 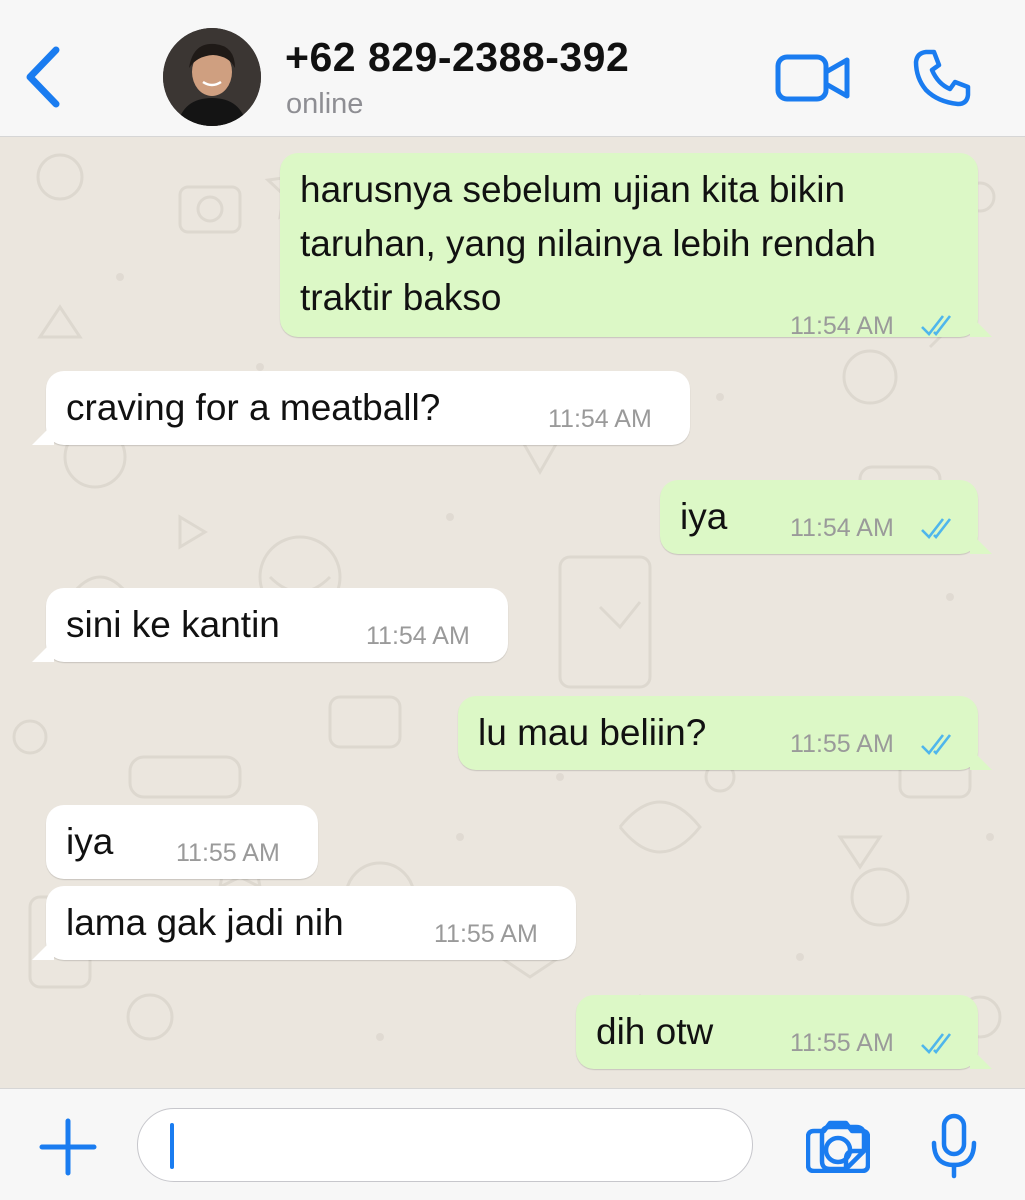 I want to click on message-bubble-incoming: iya 11:55 AM, so click(x=182, y=842).